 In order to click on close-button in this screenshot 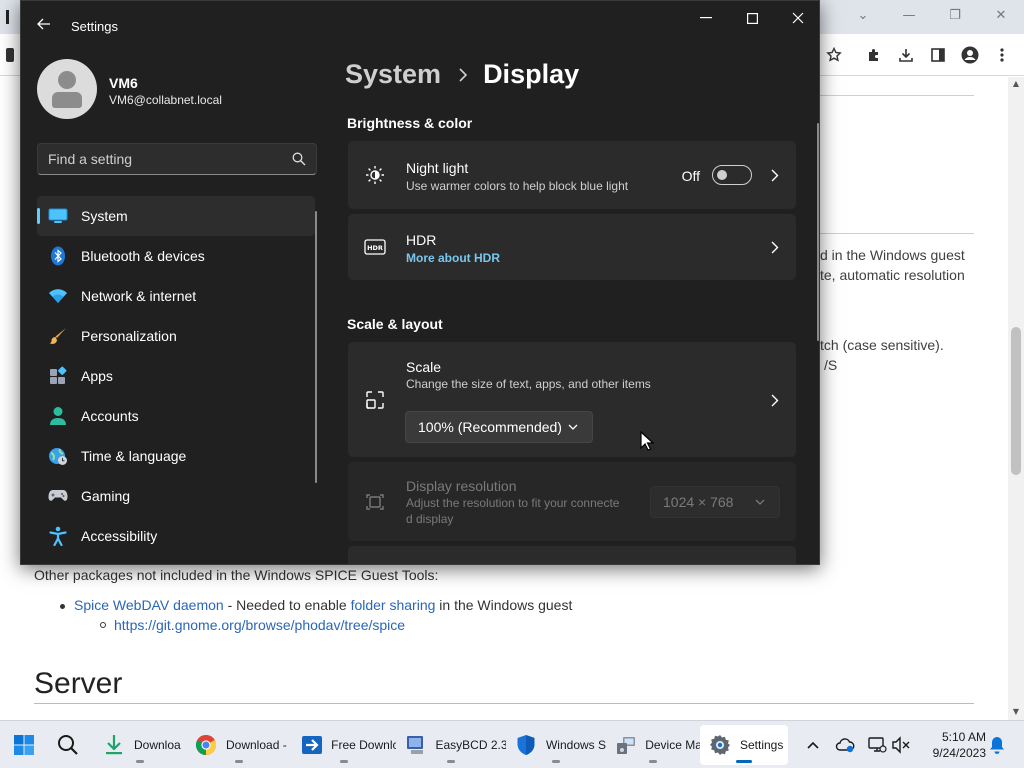, I will do `click(797, 18)`.